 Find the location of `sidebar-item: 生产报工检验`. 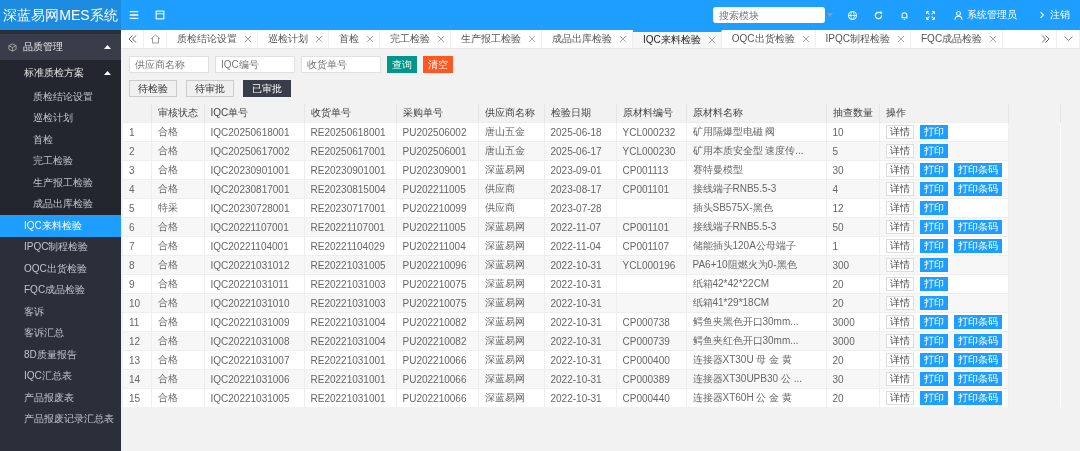

sidebar-item: 生产报工检验 is located at coordinates (60, 183).